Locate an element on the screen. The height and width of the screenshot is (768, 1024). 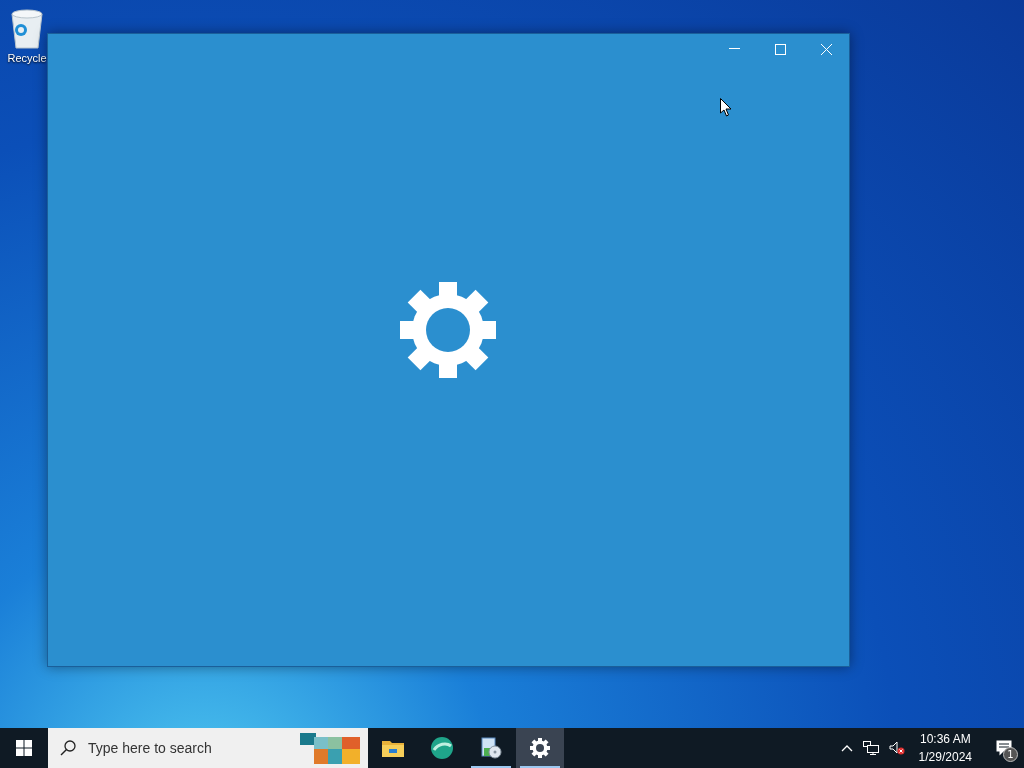
chevron-up-icon is located at coordinates (846, 748).